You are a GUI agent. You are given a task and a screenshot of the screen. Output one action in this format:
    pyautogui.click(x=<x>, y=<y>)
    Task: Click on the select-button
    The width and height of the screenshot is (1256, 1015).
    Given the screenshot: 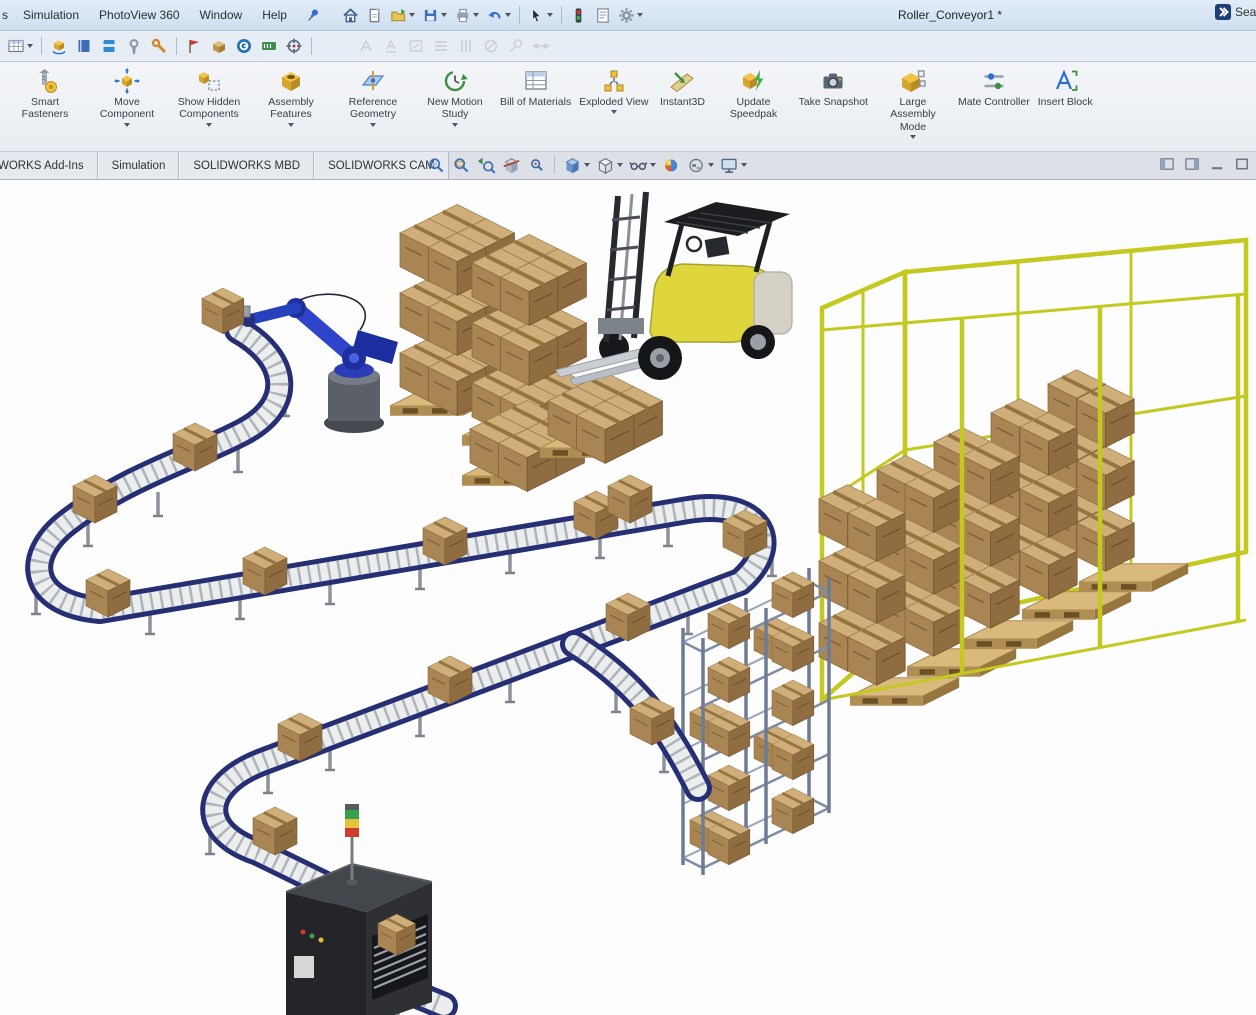 What is the action you would take?
    pyautogui.click(x=540, y=15)
    